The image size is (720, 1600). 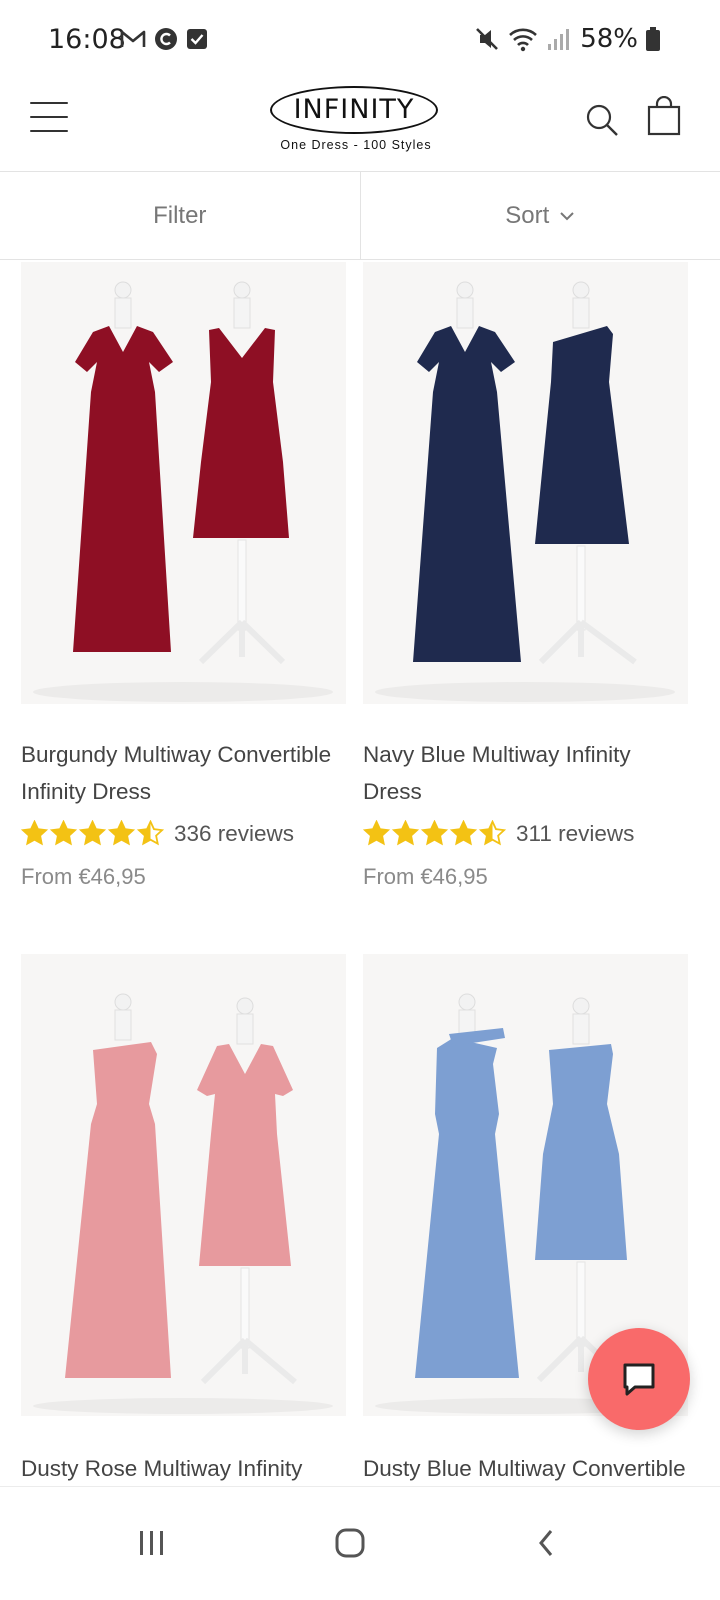 I want to click on mute-icon, so click(x=487, y=39).